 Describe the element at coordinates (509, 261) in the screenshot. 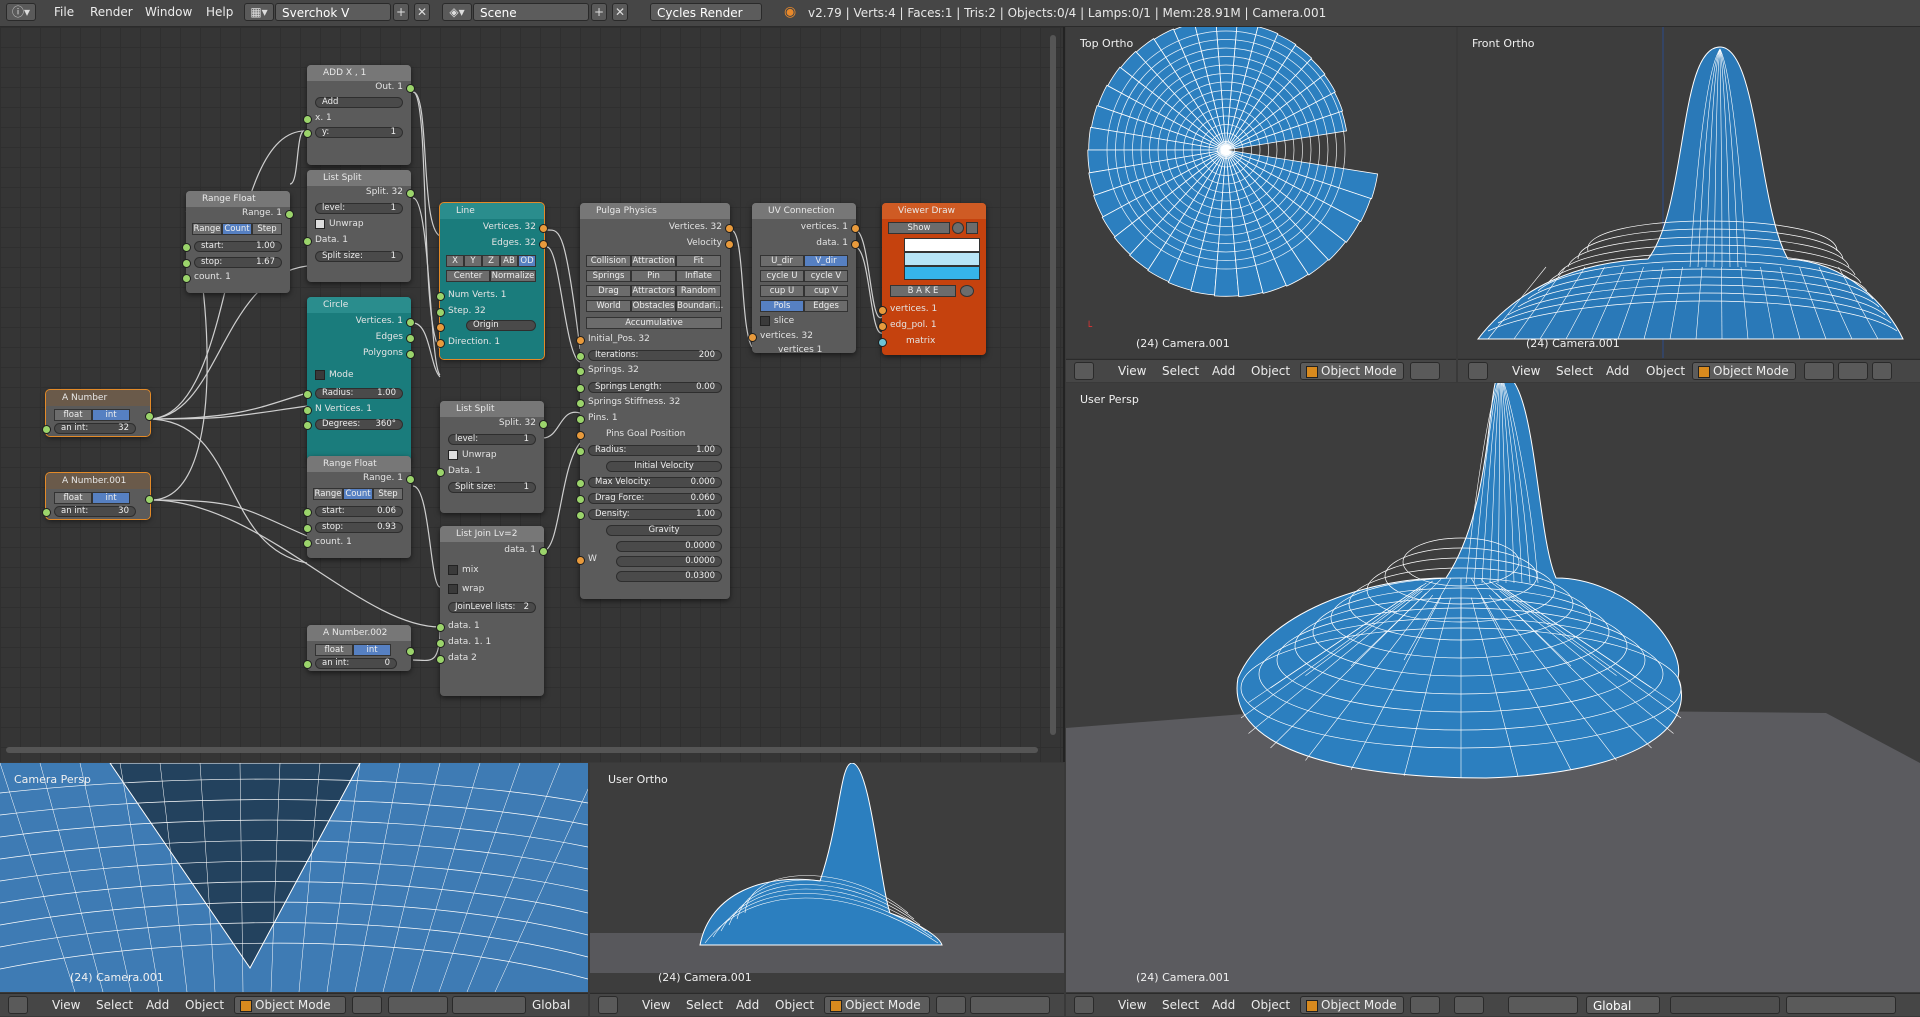

I see `axis-ab-button: AB` at that location.